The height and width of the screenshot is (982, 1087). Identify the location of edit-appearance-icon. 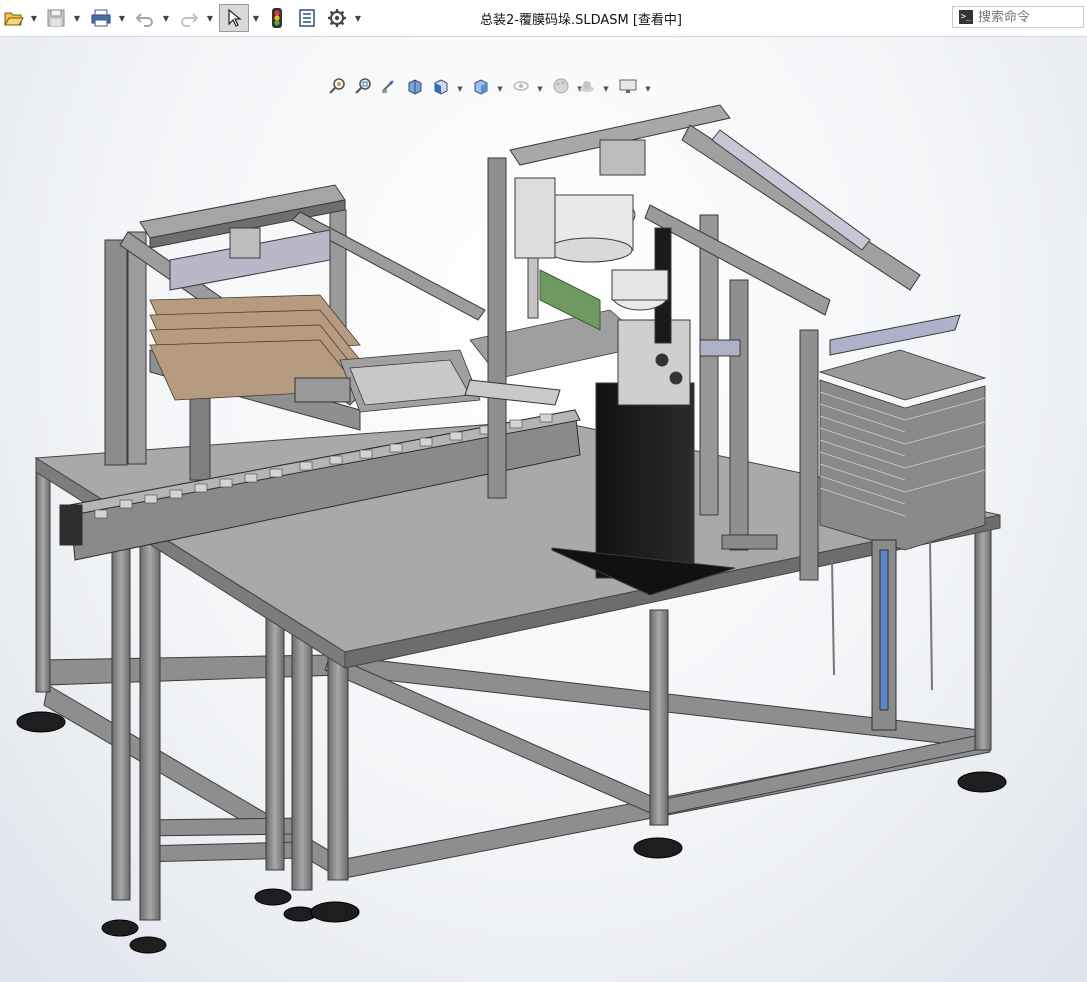
(563, 89).